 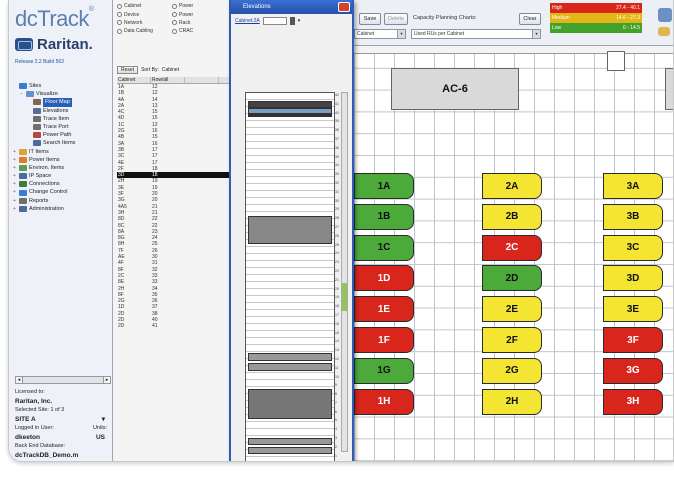 I want to click on scroll-left-icon: ◂, so click(x=19, y=380).